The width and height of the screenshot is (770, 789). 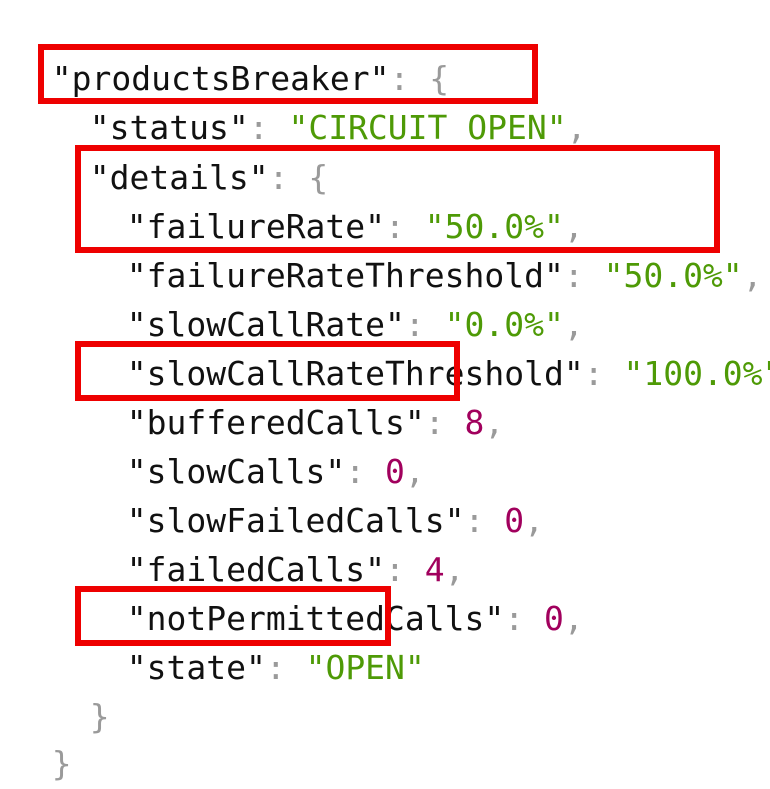 I want to click on field-key: "state", so click(x=196, y=667).